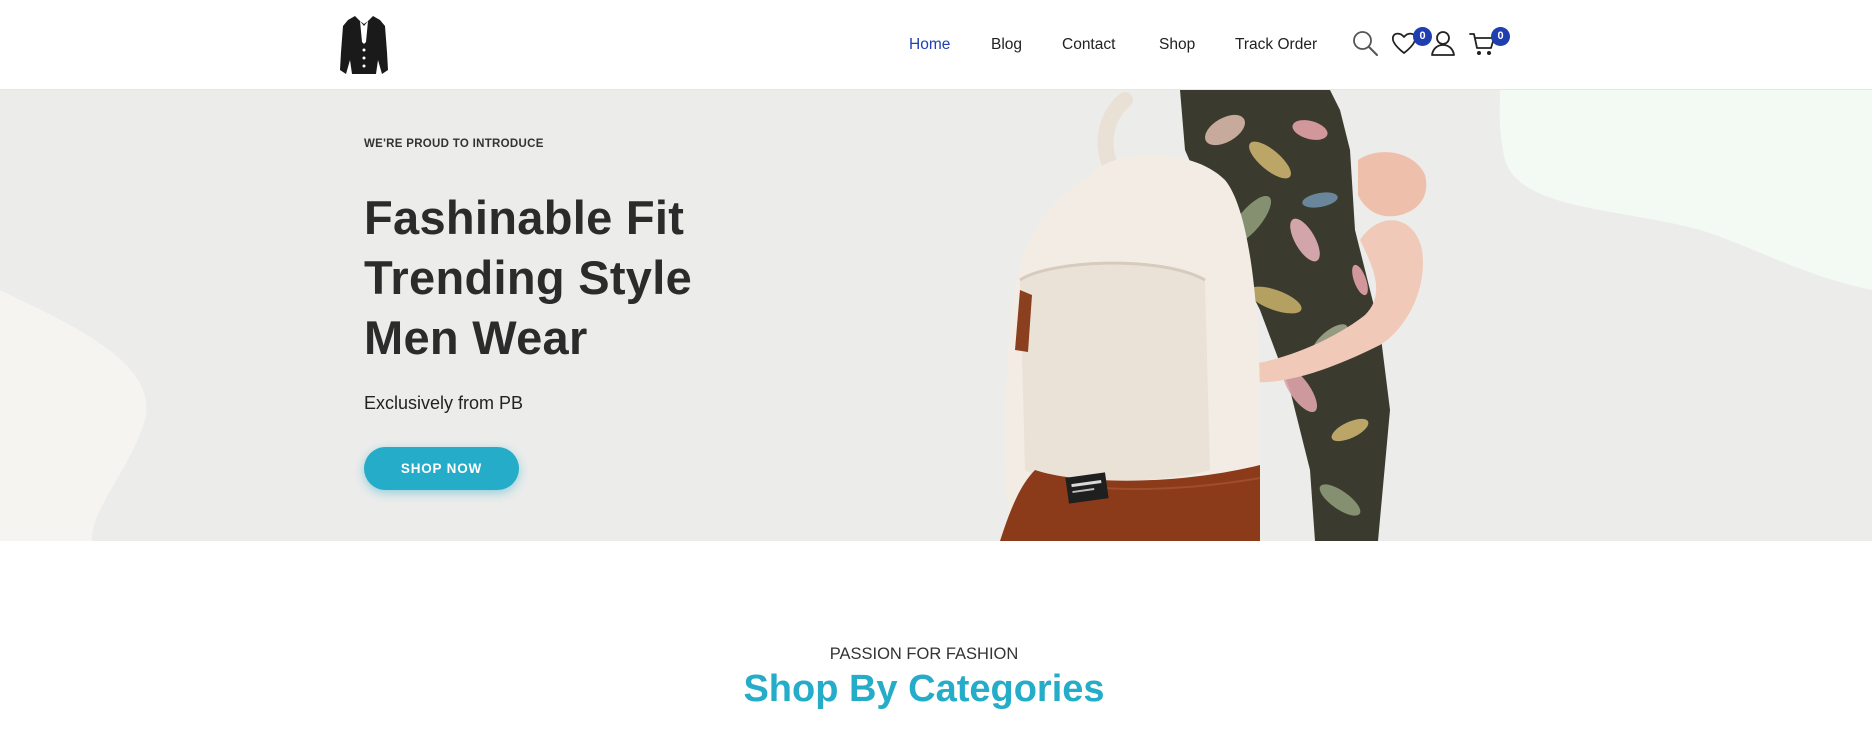 The width and height of the screenshot is (1872, 753). Describe the element at coordinates (476, 337) in the screenshot. I see `hero-headline-line-3: Men Wear` at that location.